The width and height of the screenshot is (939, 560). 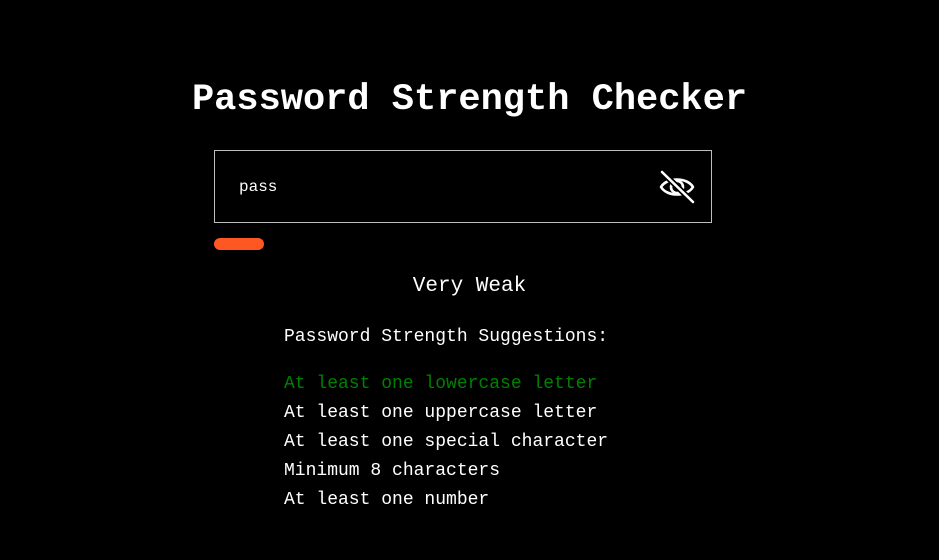 What do you see at coordinates (469, 100) in the screenshot?
I see `page-title: Password Strength Checker` at bounding box center [469, 100].